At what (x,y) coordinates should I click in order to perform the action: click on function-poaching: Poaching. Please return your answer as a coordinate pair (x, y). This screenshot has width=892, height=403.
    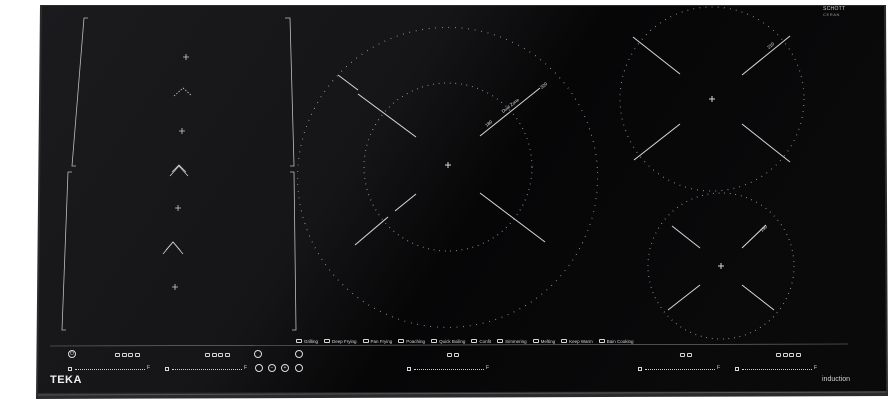
    Looking at the image, I should click on (411, 341).